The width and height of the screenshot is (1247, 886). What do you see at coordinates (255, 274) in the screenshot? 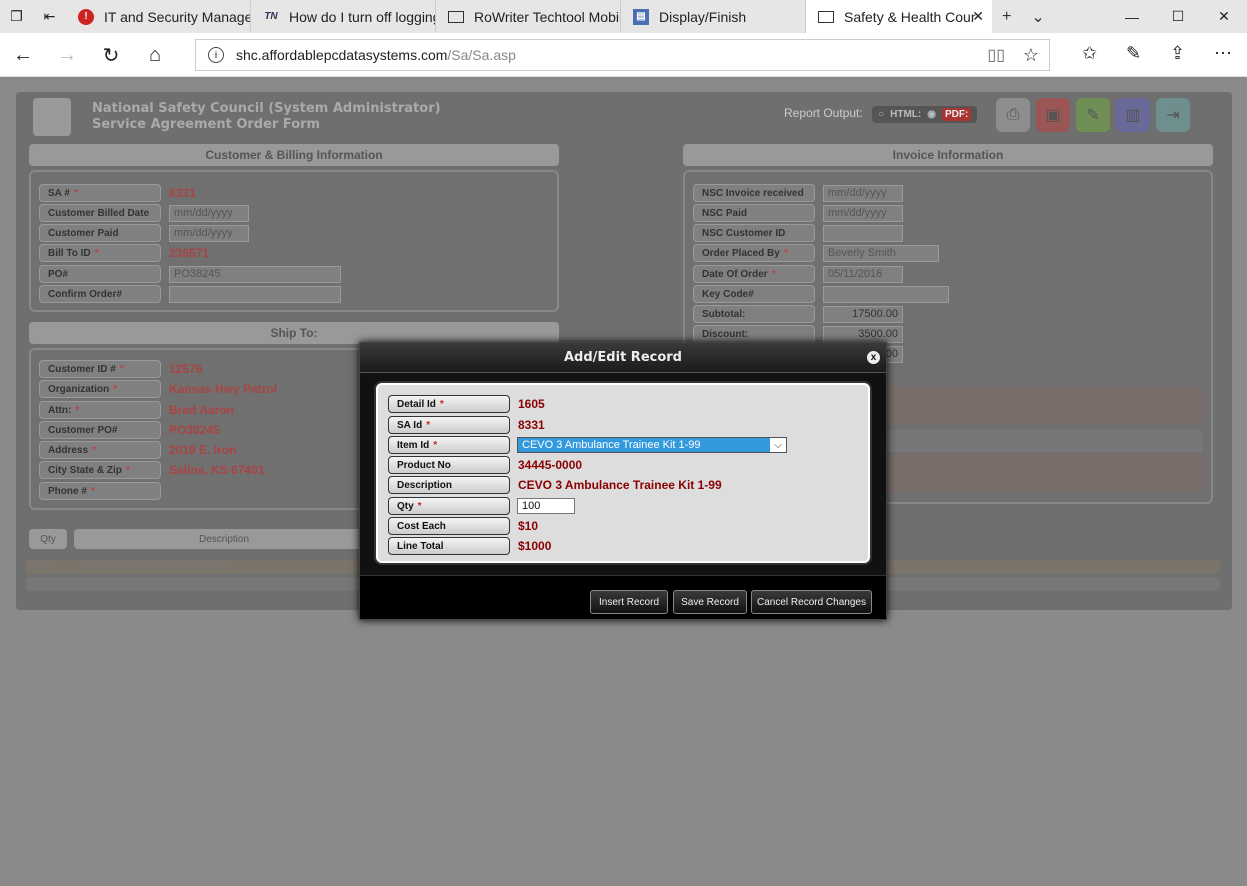
I see `po-field: PO38245` at bounding box center [255, 274].